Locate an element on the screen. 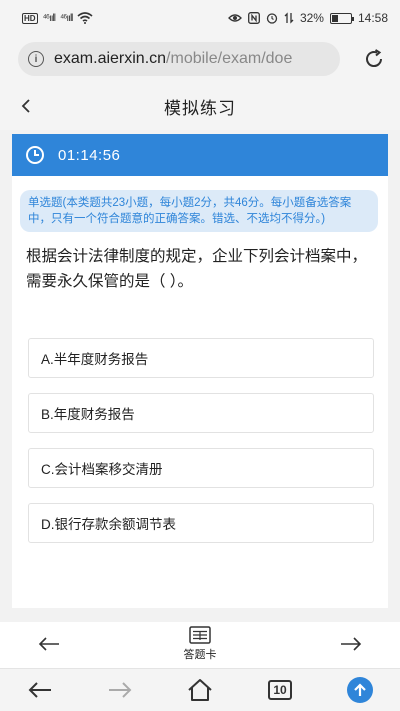 The image size is (400, 711). browser-upload-button is located at coordinates (360, 690).